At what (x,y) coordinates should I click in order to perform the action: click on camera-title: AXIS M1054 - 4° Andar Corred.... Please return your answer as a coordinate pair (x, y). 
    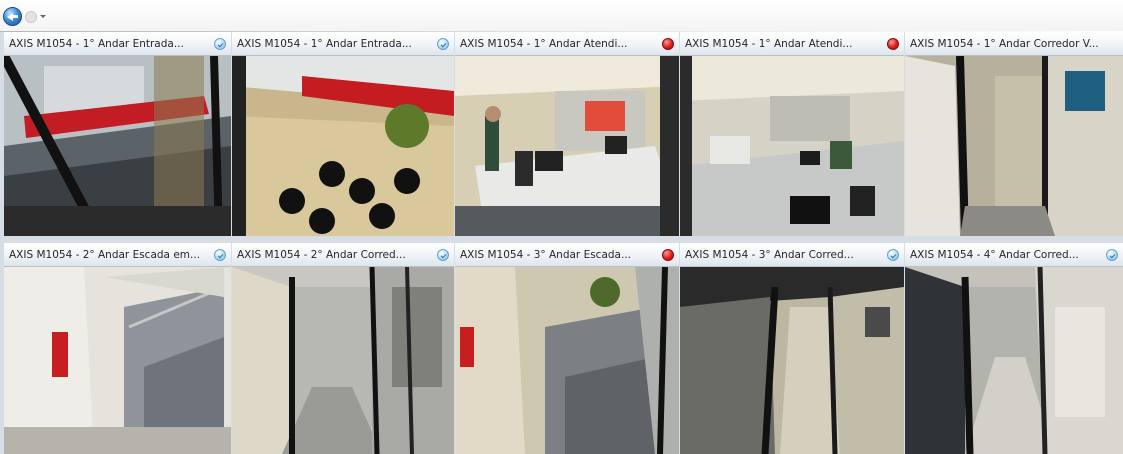
    Looking at the image, I should click on (994, 255).